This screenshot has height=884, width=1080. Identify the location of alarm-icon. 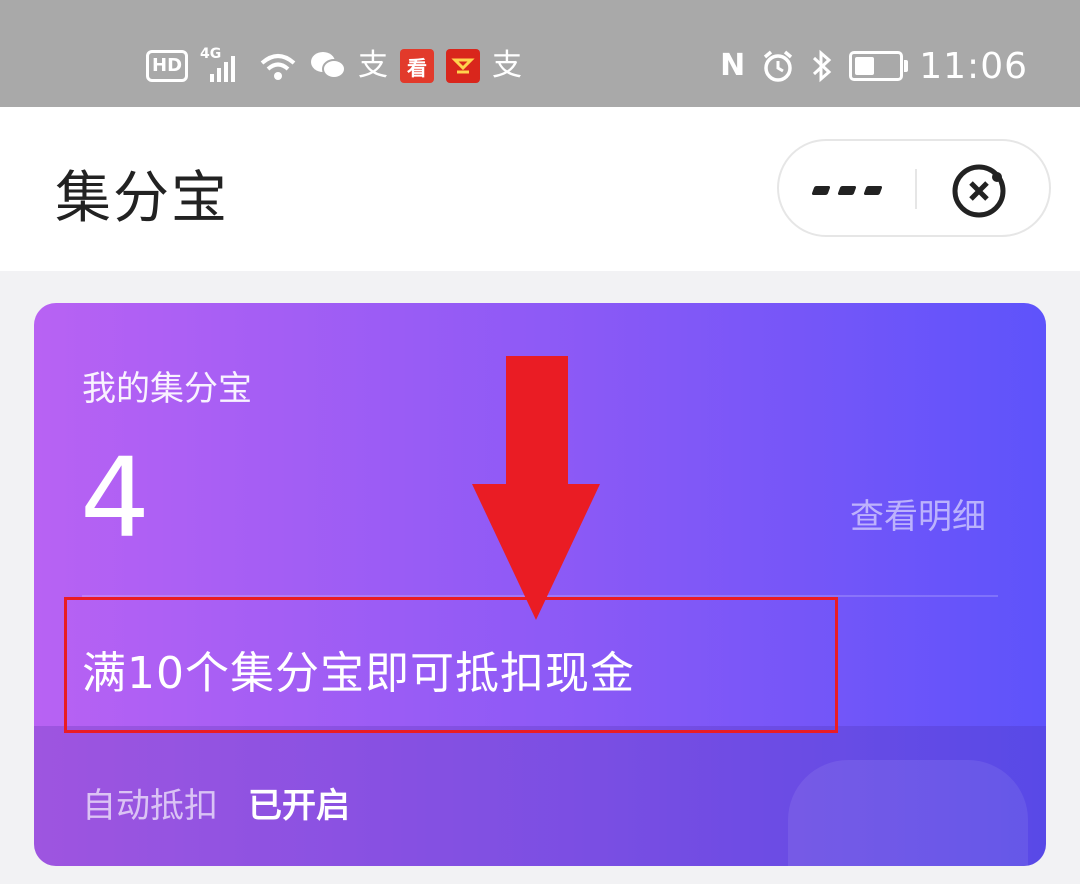
(778, 66).